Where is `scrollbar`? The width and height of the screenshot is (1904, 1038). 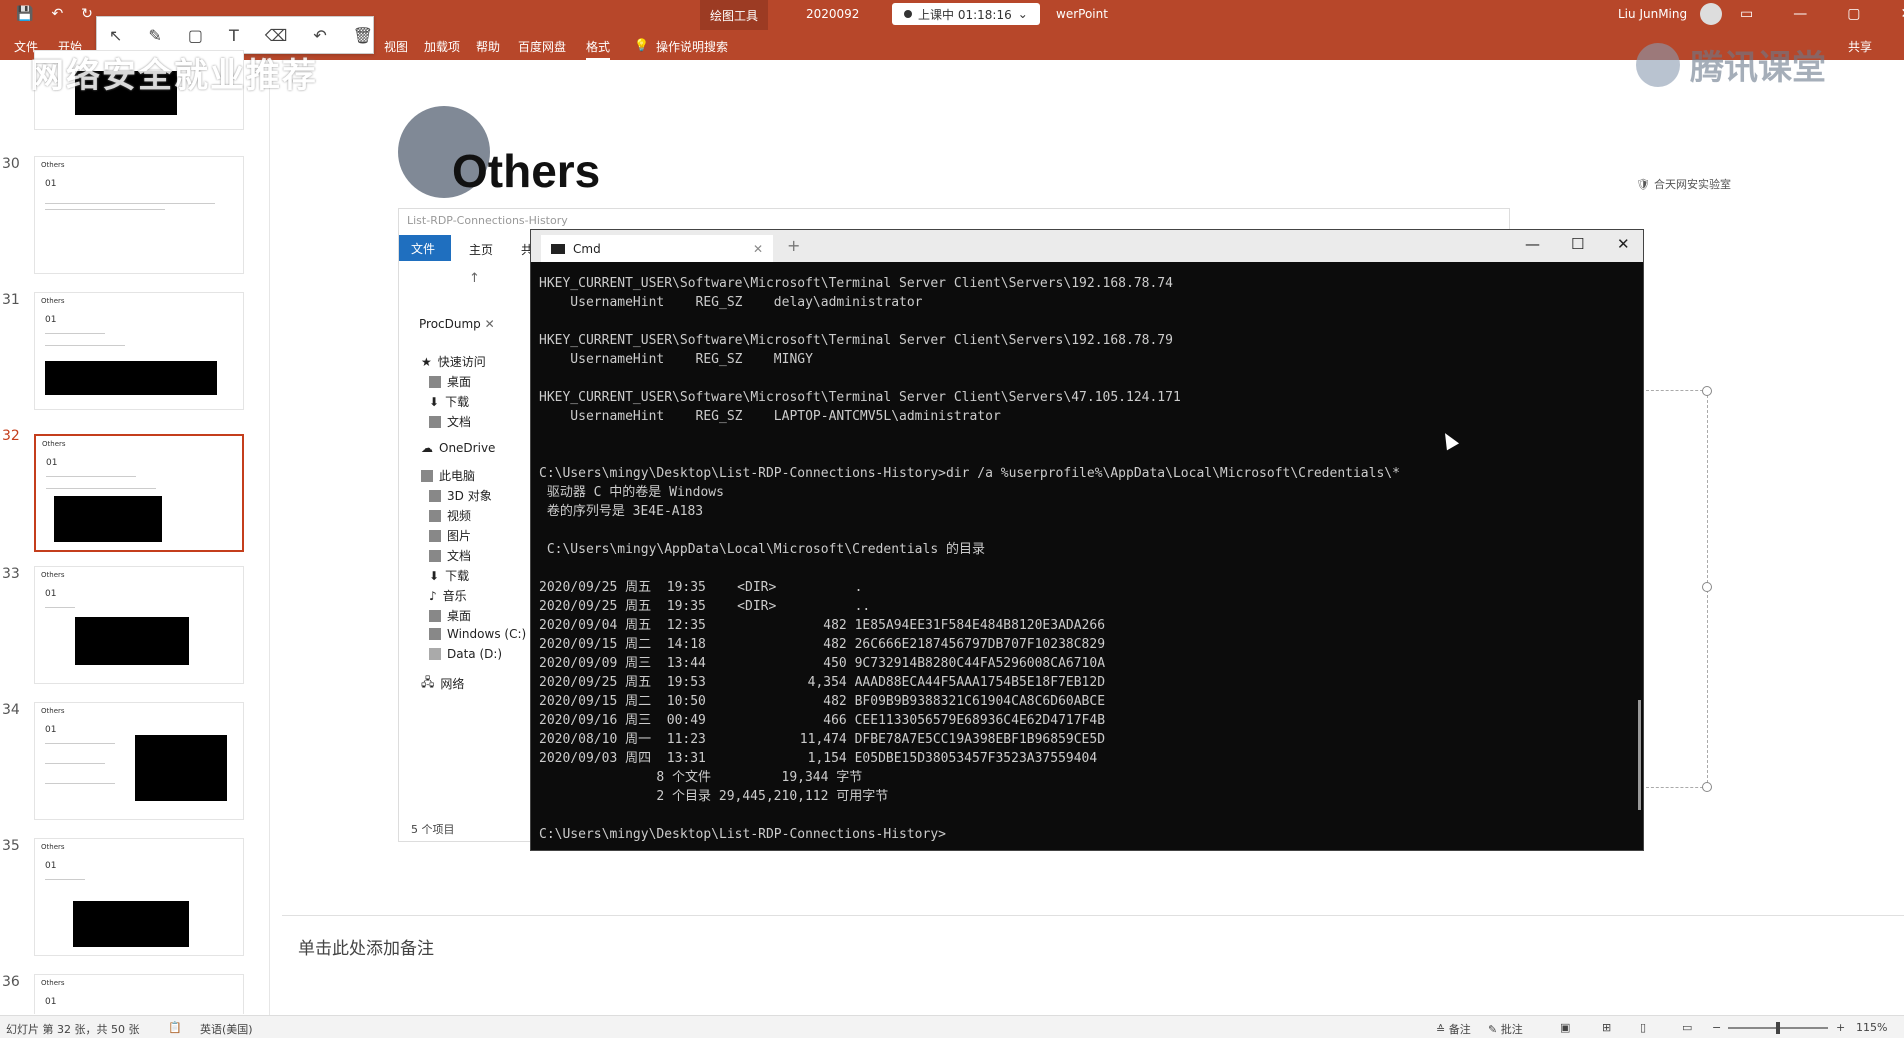
scrollbar is located at coordinates (1639, 755).